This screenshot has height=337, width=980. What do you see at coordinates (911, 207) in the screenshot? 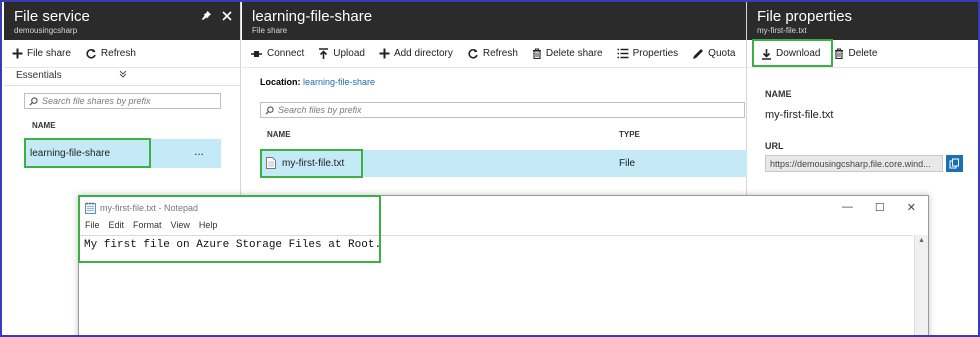
I see `close-button: ✕` at bounding box center [911, 207].